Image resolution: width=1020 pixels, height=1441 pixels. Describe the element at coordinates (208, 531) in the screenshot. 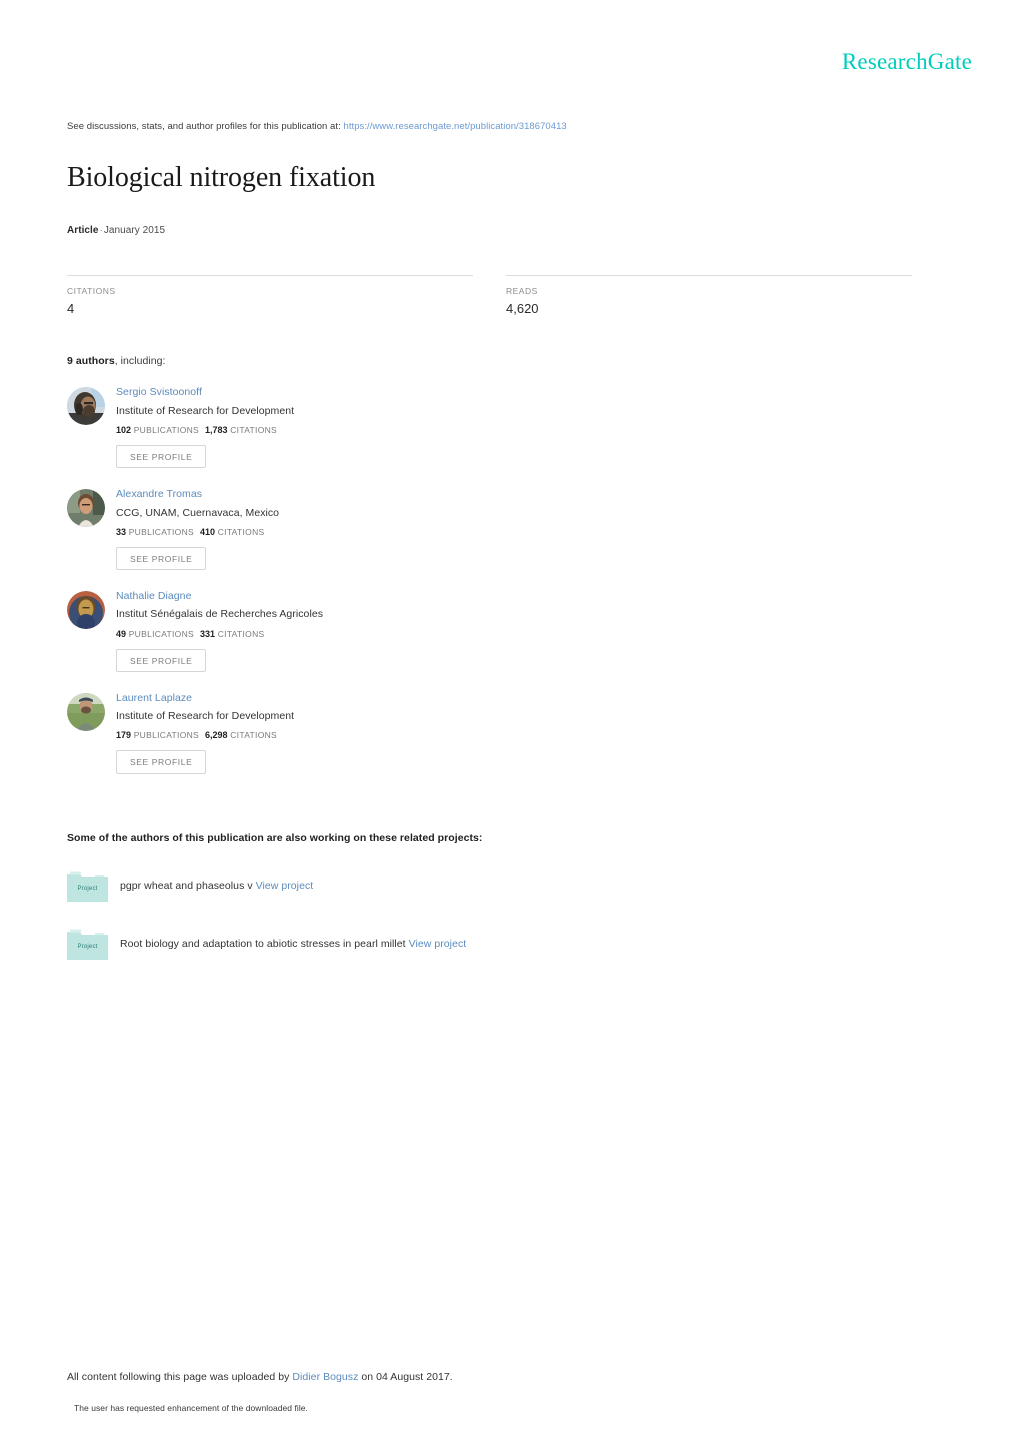

I see `author-citations-count: 410` at that location.